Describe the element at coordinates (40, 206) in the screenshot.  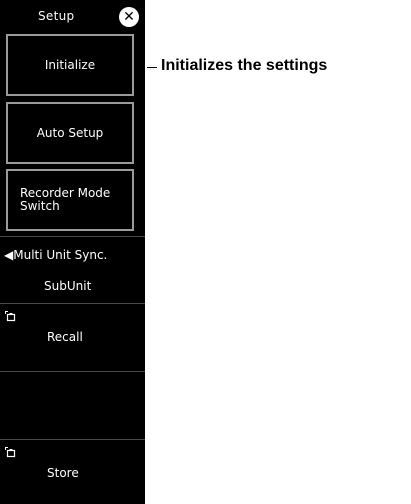
I see `recorder-mode-line2: Switch` at that location.